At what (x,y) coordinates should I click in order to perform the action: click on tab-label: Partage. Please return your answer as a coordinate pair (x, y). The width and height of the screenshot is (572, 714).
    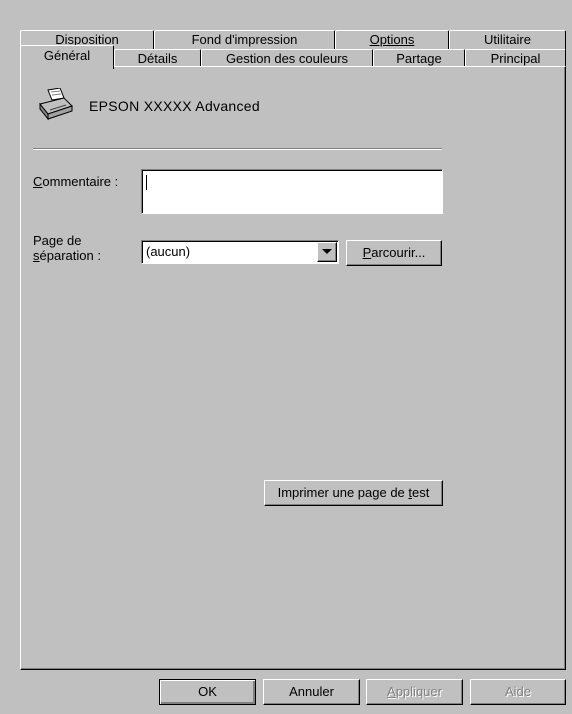
    Looking at the image, I should click on (419, 58).